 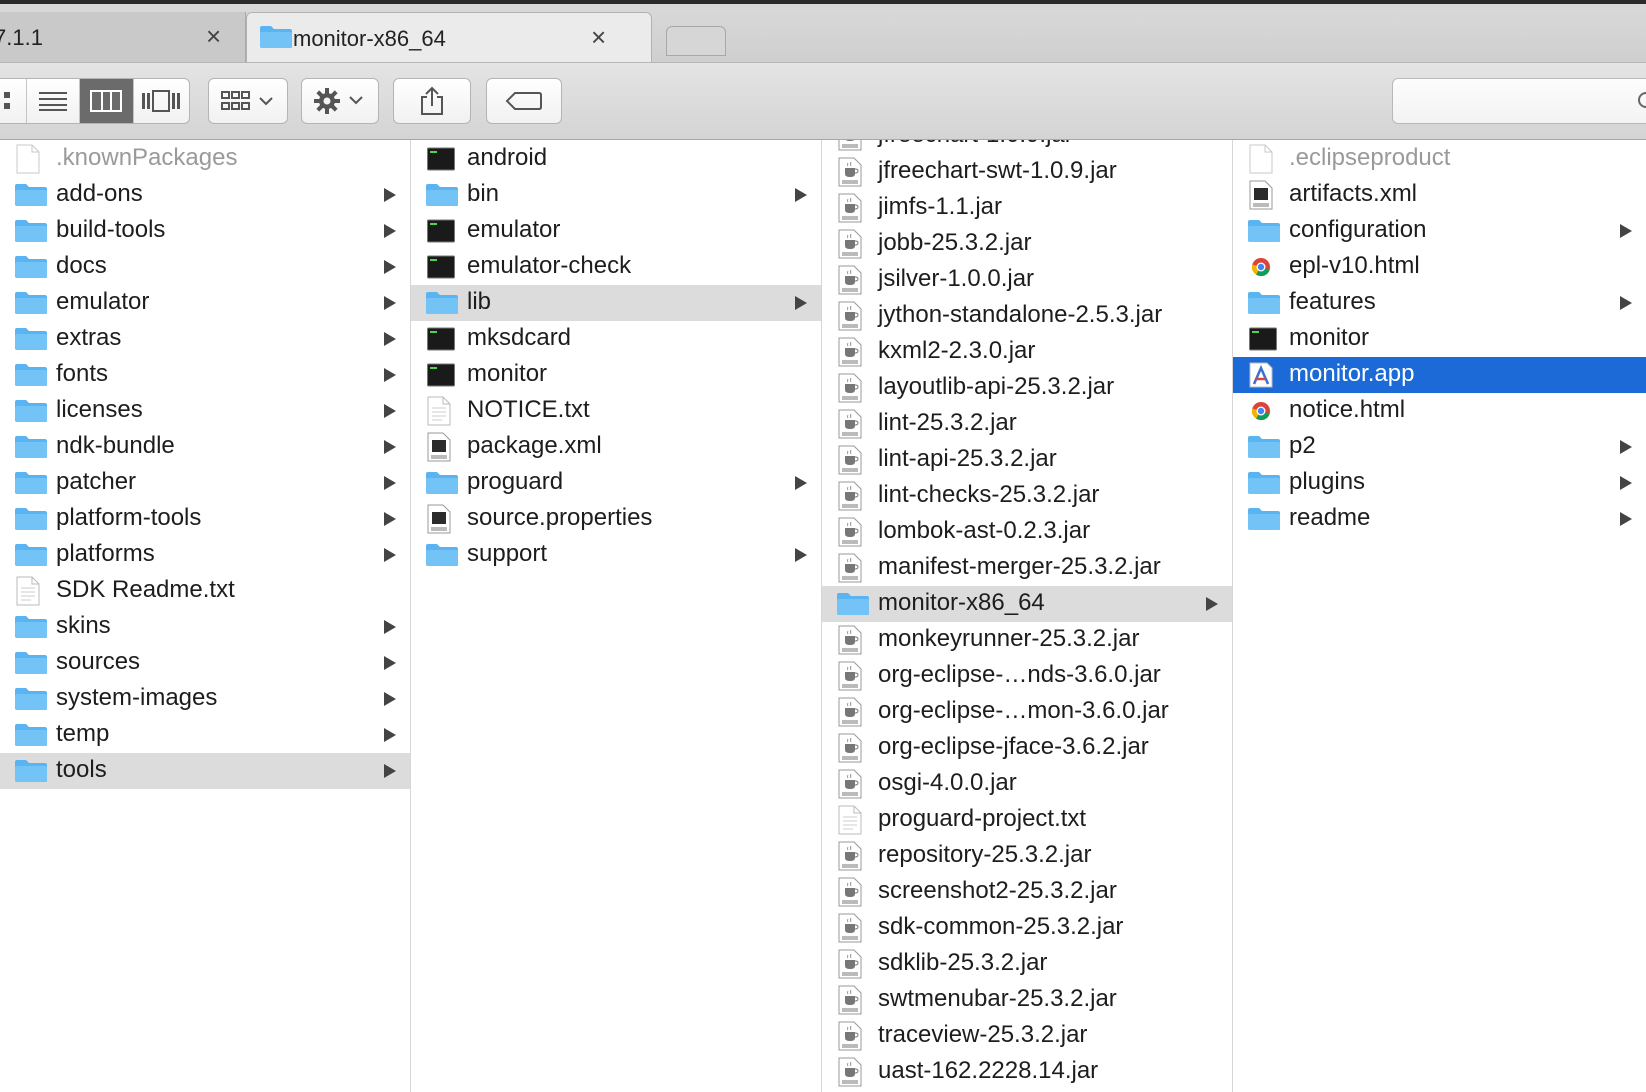 What do you see at coordinates (123, 37) in the screenshot?
I see `tab-7-1-1: 7.1.1 ×` at bounding box center [123, 37].